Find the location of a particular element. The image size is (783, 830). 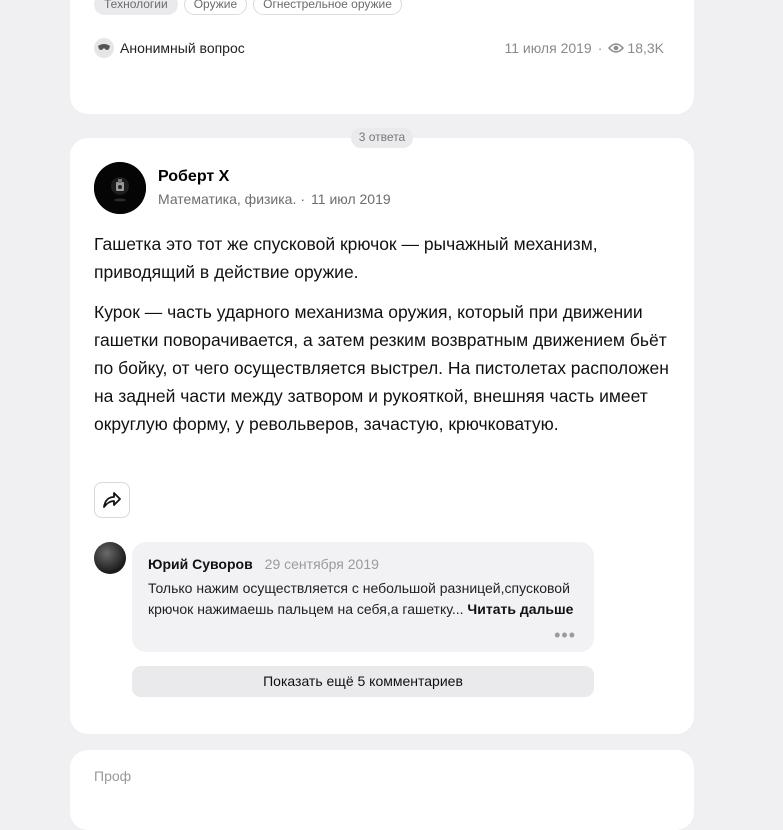

anonymous-author-label: Анонимный вопрос is located at coordinates (182, 48).